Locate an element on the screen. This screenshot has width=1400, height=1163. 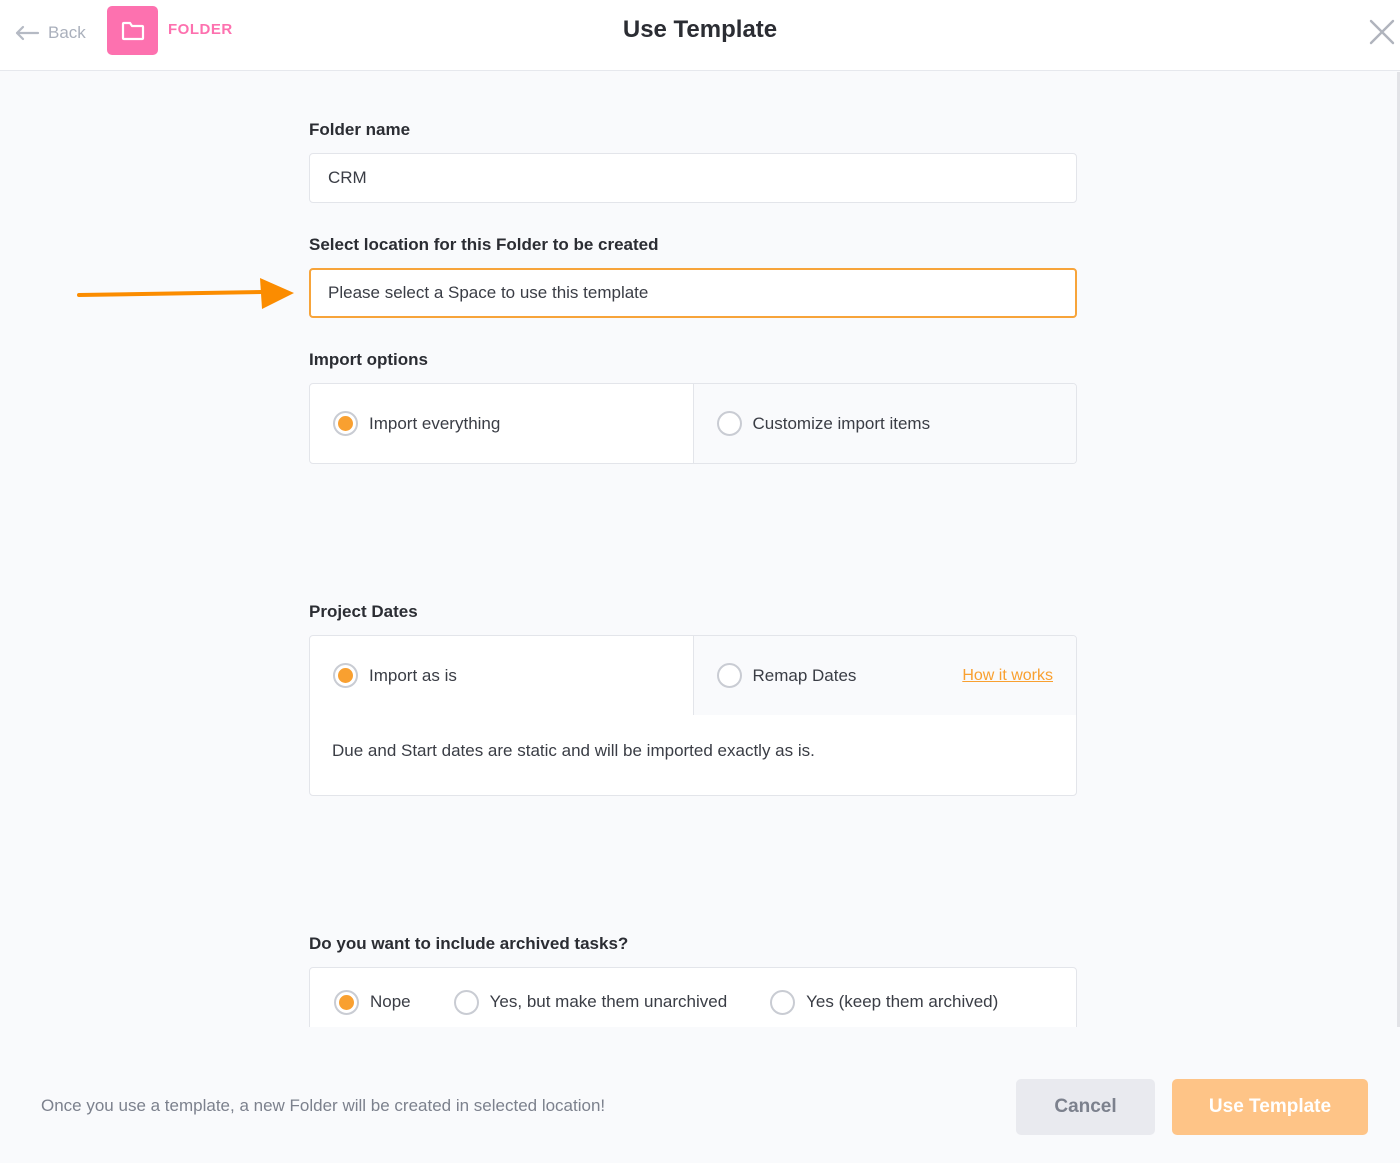
import-options-group: Import everything Customize import items is located at coordinates (693, 423).